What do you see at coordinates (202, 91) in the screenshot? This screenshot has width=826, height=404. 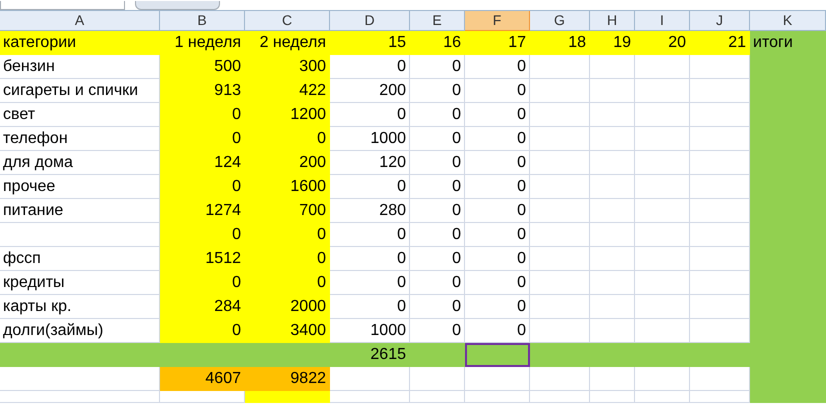 I see `table-cell: 913` at bounding box center [202, 91].